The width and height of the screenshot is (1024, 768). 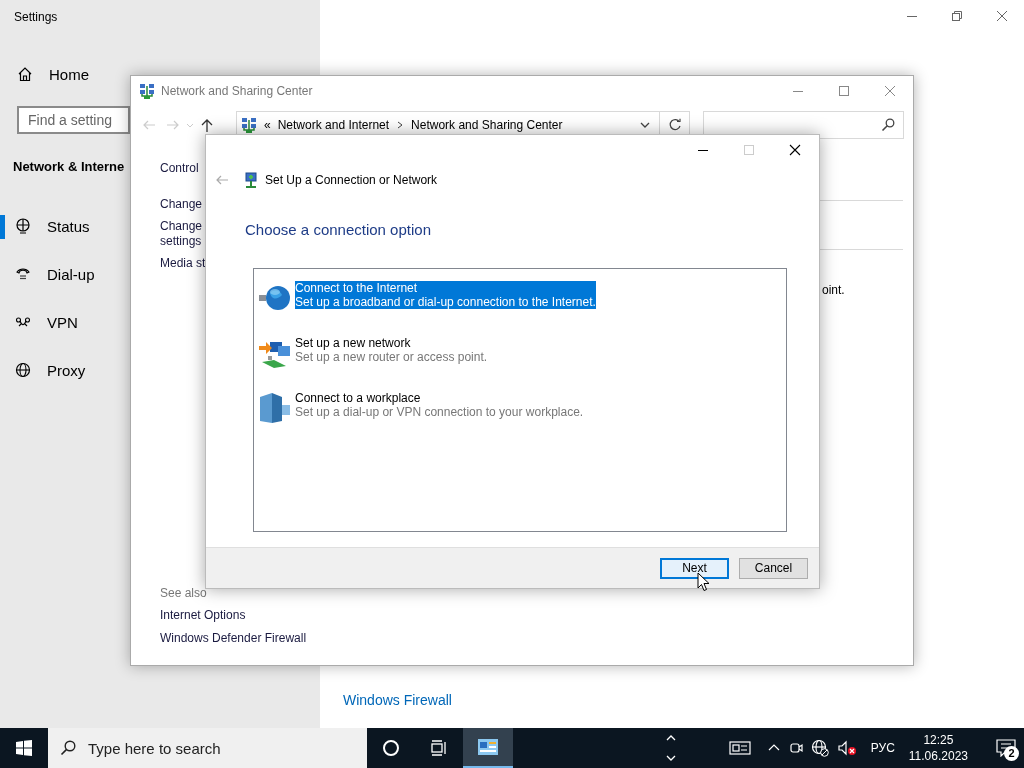 I want to click on control-panel-icon, so click(x=488, y=747).